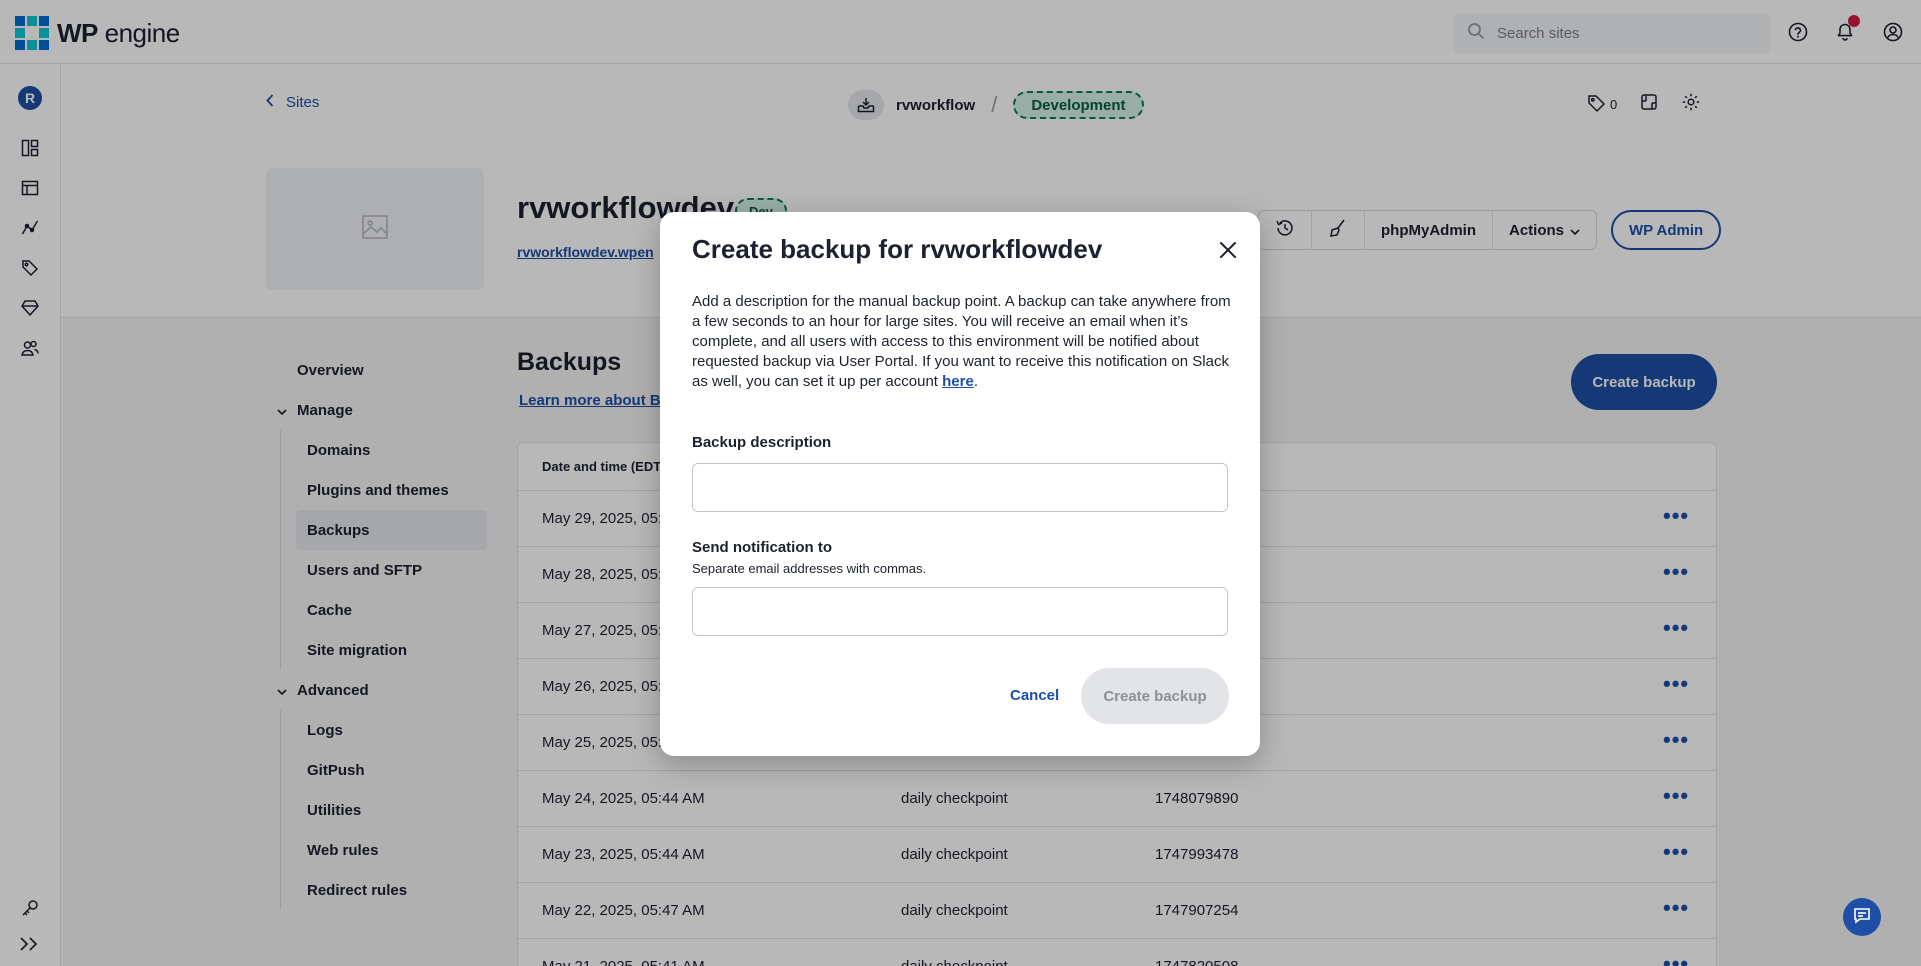 The image size is (1921, 966). I want to click on slack-settings-link: here, so click(958, 381).